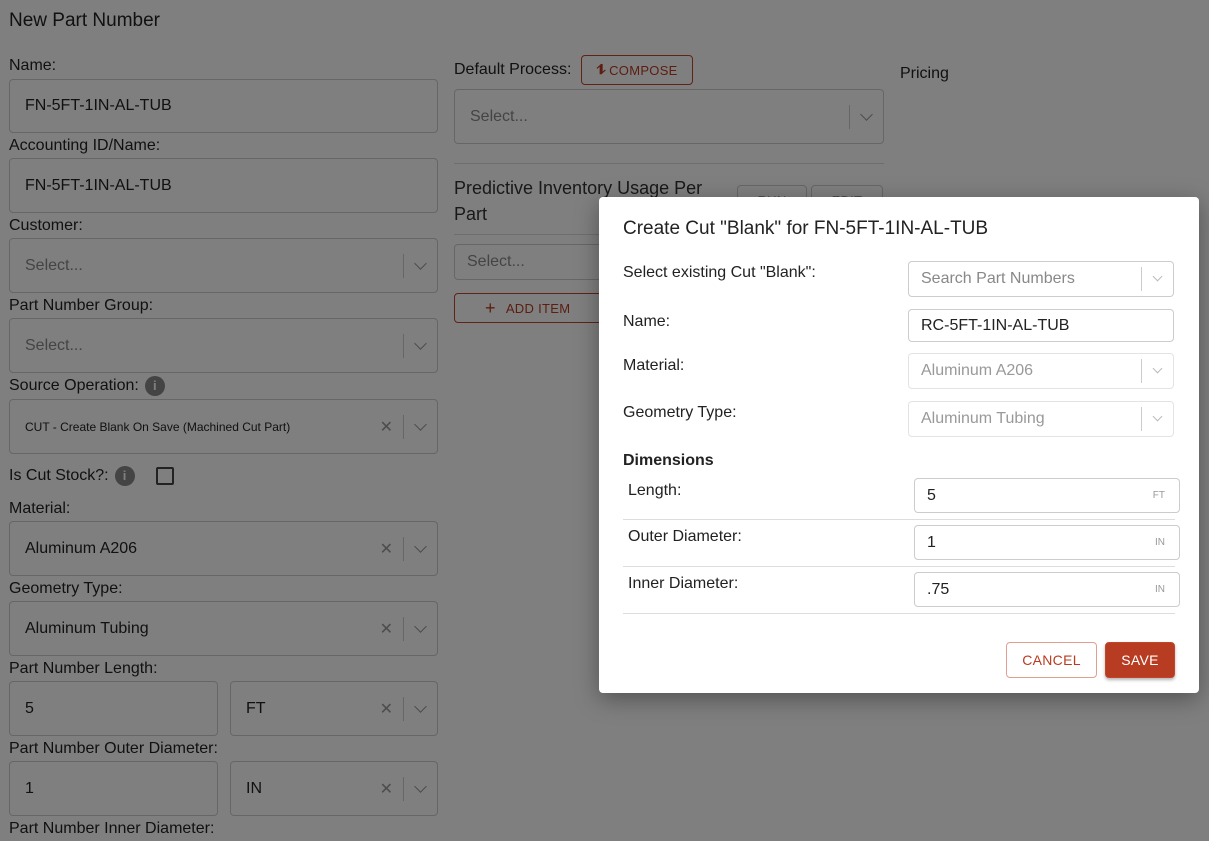 This screenshot has width=1209, height=841. What do you see at coordinates (1041, 371) in the screenshot?
I see `blank-material-select: Aluminum A206` at bounding box center [1041, 371].